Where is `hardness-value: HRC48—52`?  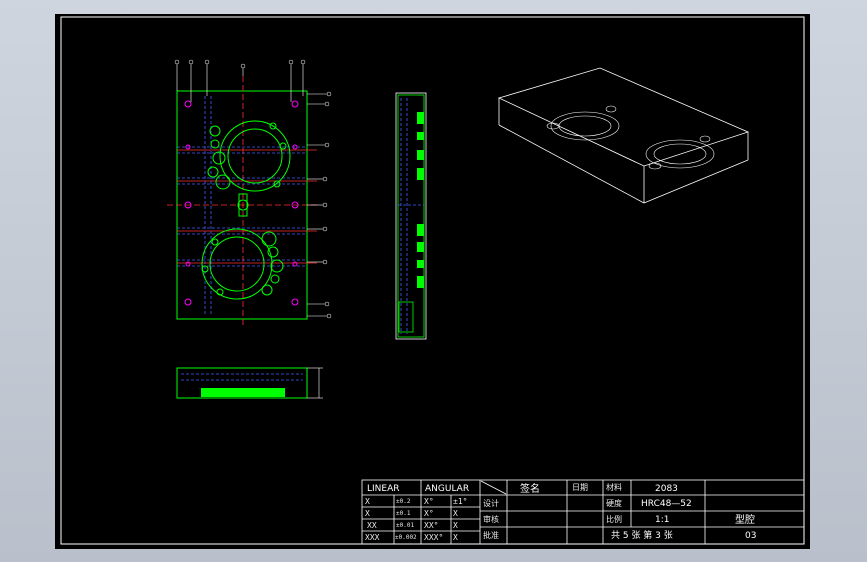
hardness-value: HRC48—52 is located at coordinates (666, 504).